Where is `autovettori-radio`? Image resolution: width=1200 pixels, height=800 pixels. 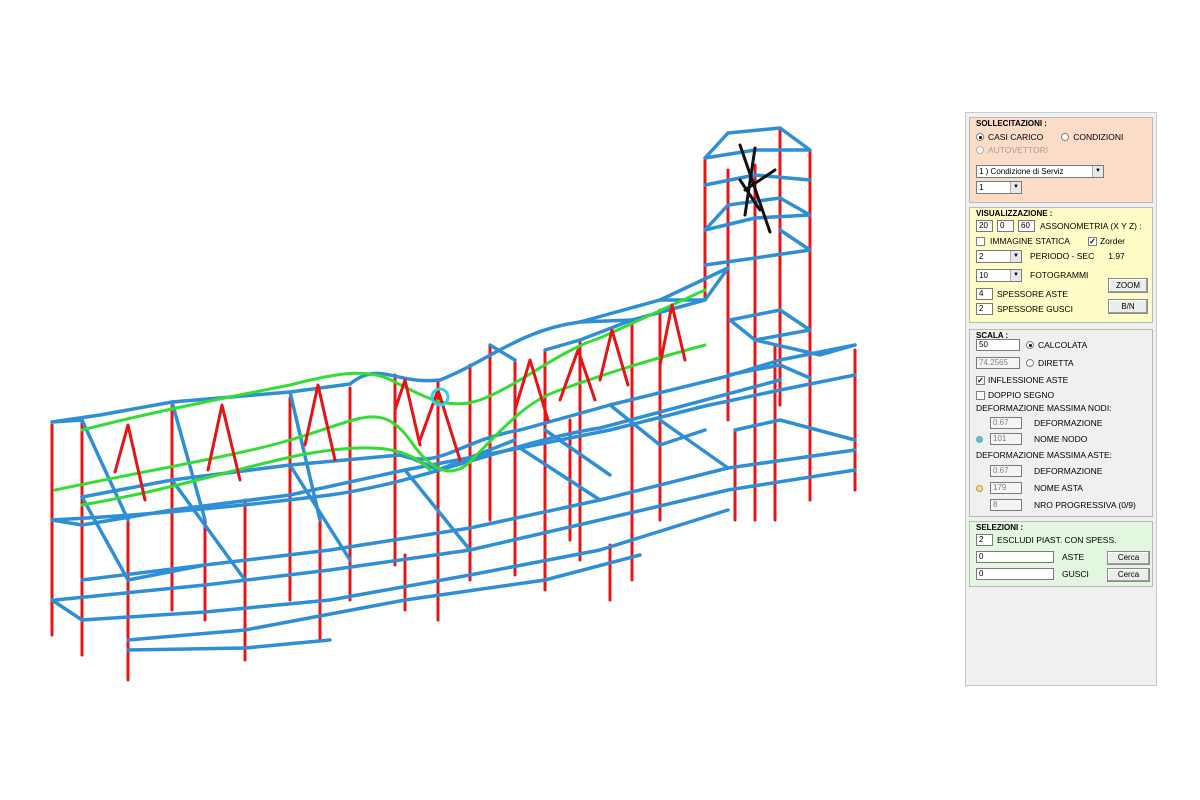
autovettori-radio is located at coordinates (980, 150).